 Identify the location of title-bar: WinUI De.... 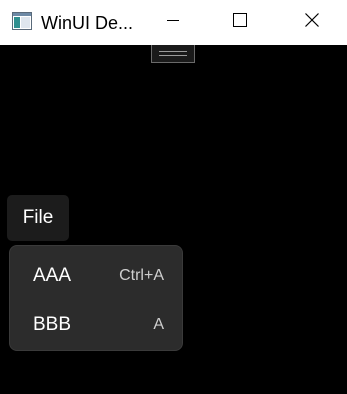
(173, 22).